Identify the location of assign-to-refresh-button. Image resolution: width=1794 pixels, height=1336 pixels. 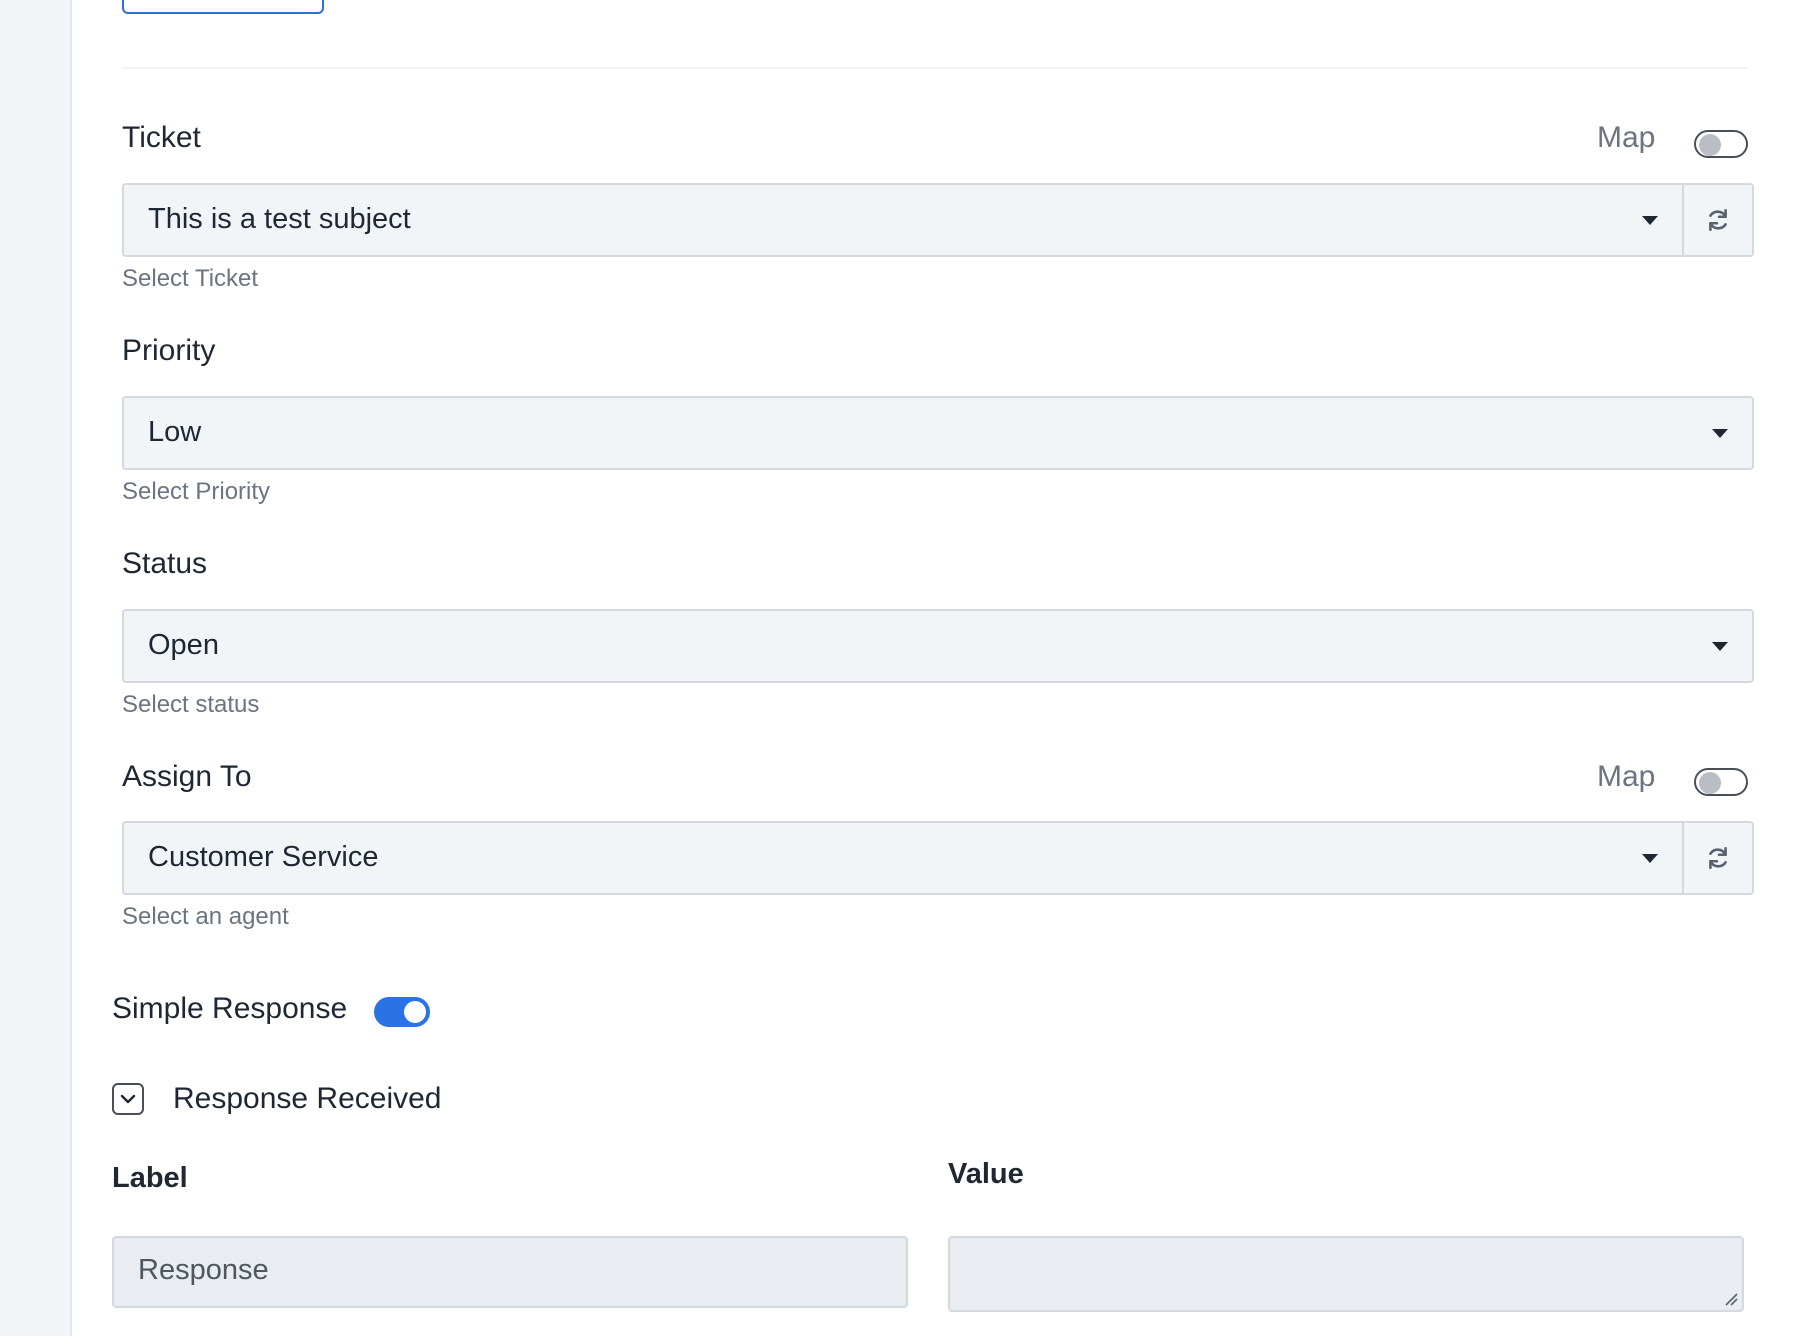
(1719, 858).